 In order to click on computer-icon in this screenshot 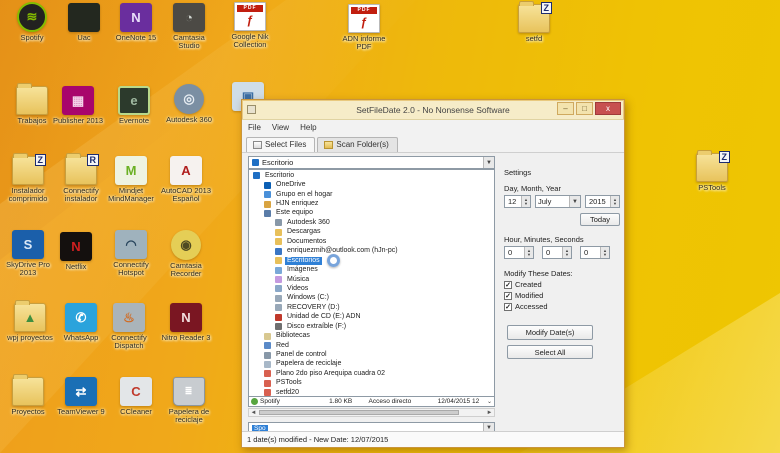, I will do `click(267, 213)`.